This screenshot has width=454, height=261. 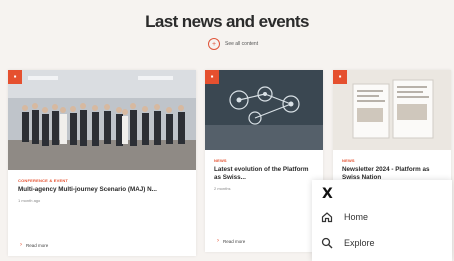 I want to click on share-popup-menu: X Home Explore, so click(x=382, y=220).